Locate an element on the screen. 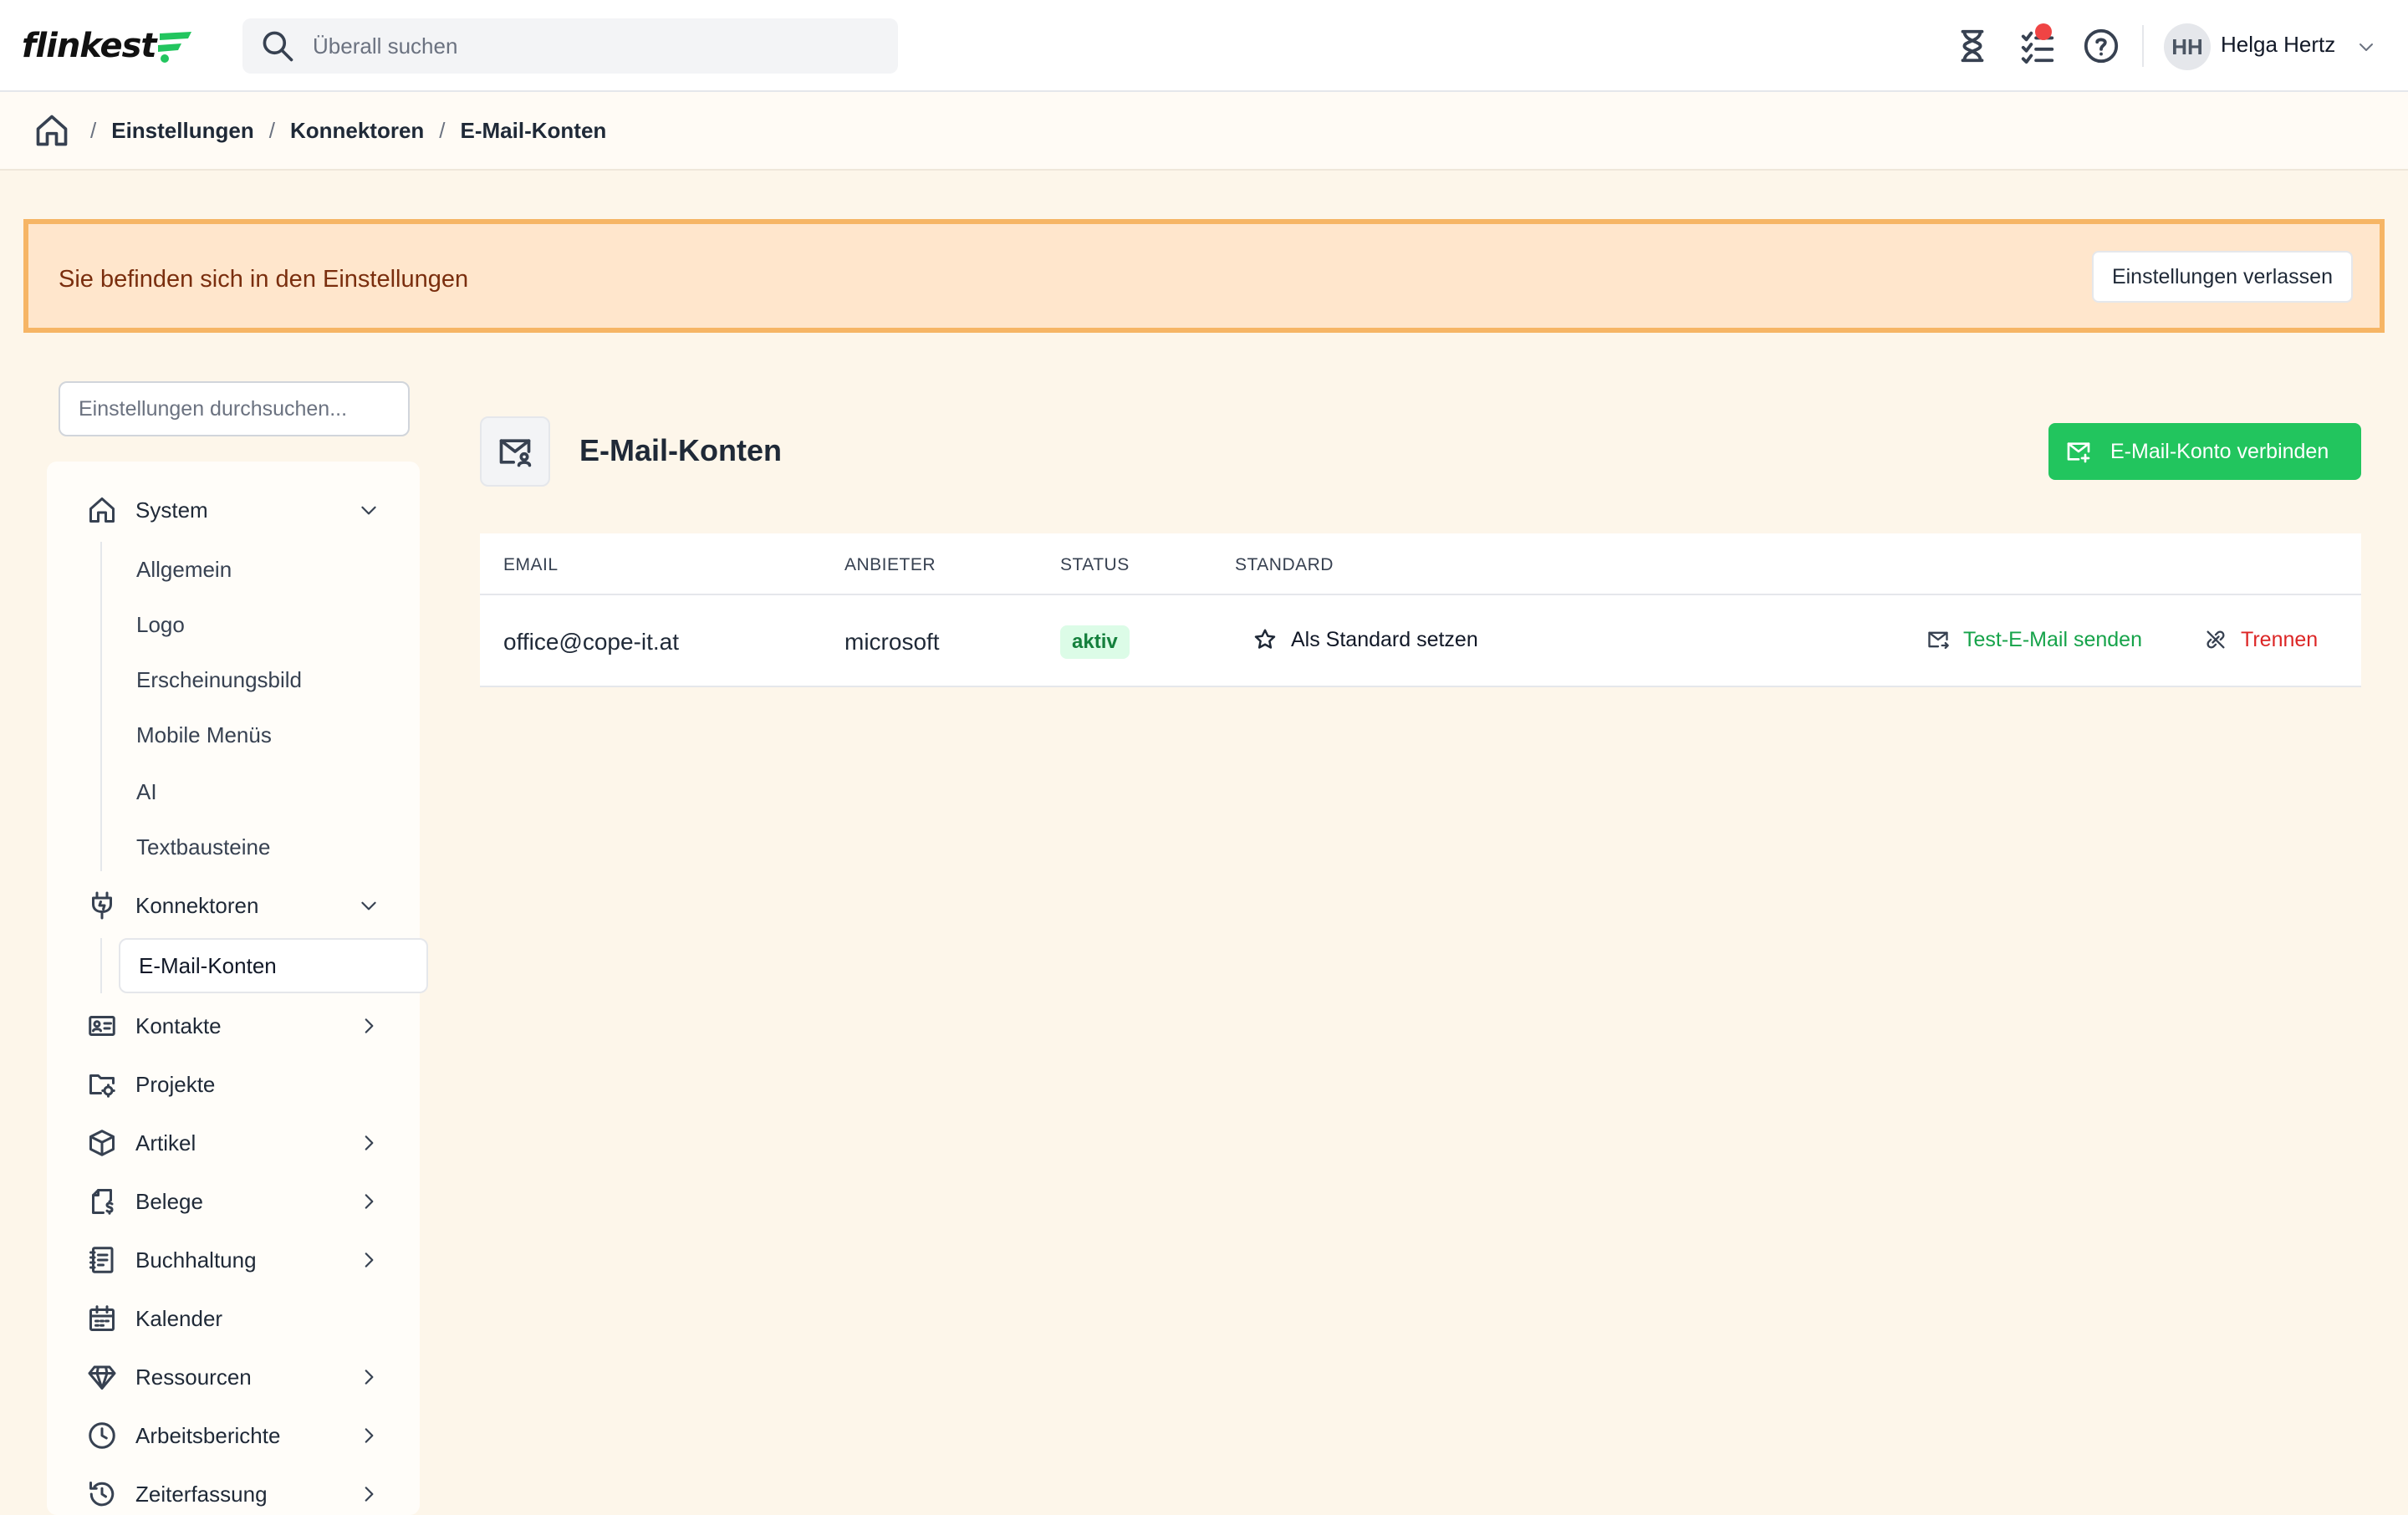  email-cell: office@cope-it.at is located at coordinates (591, 642).